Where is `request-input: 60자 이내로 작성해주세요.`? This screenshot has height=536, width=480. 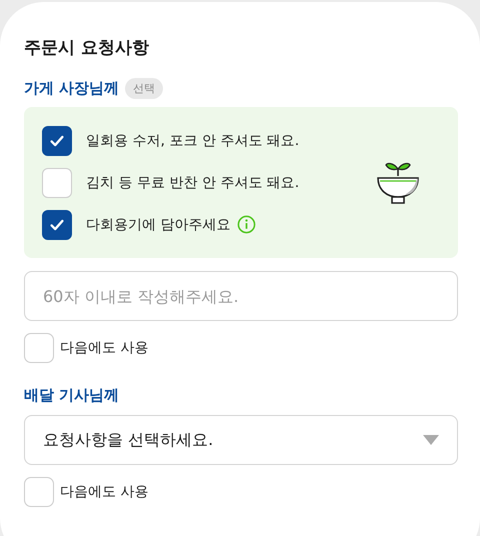
request-input: 60자 이내로 작성해주세요. is located at coordinates (241, 296).